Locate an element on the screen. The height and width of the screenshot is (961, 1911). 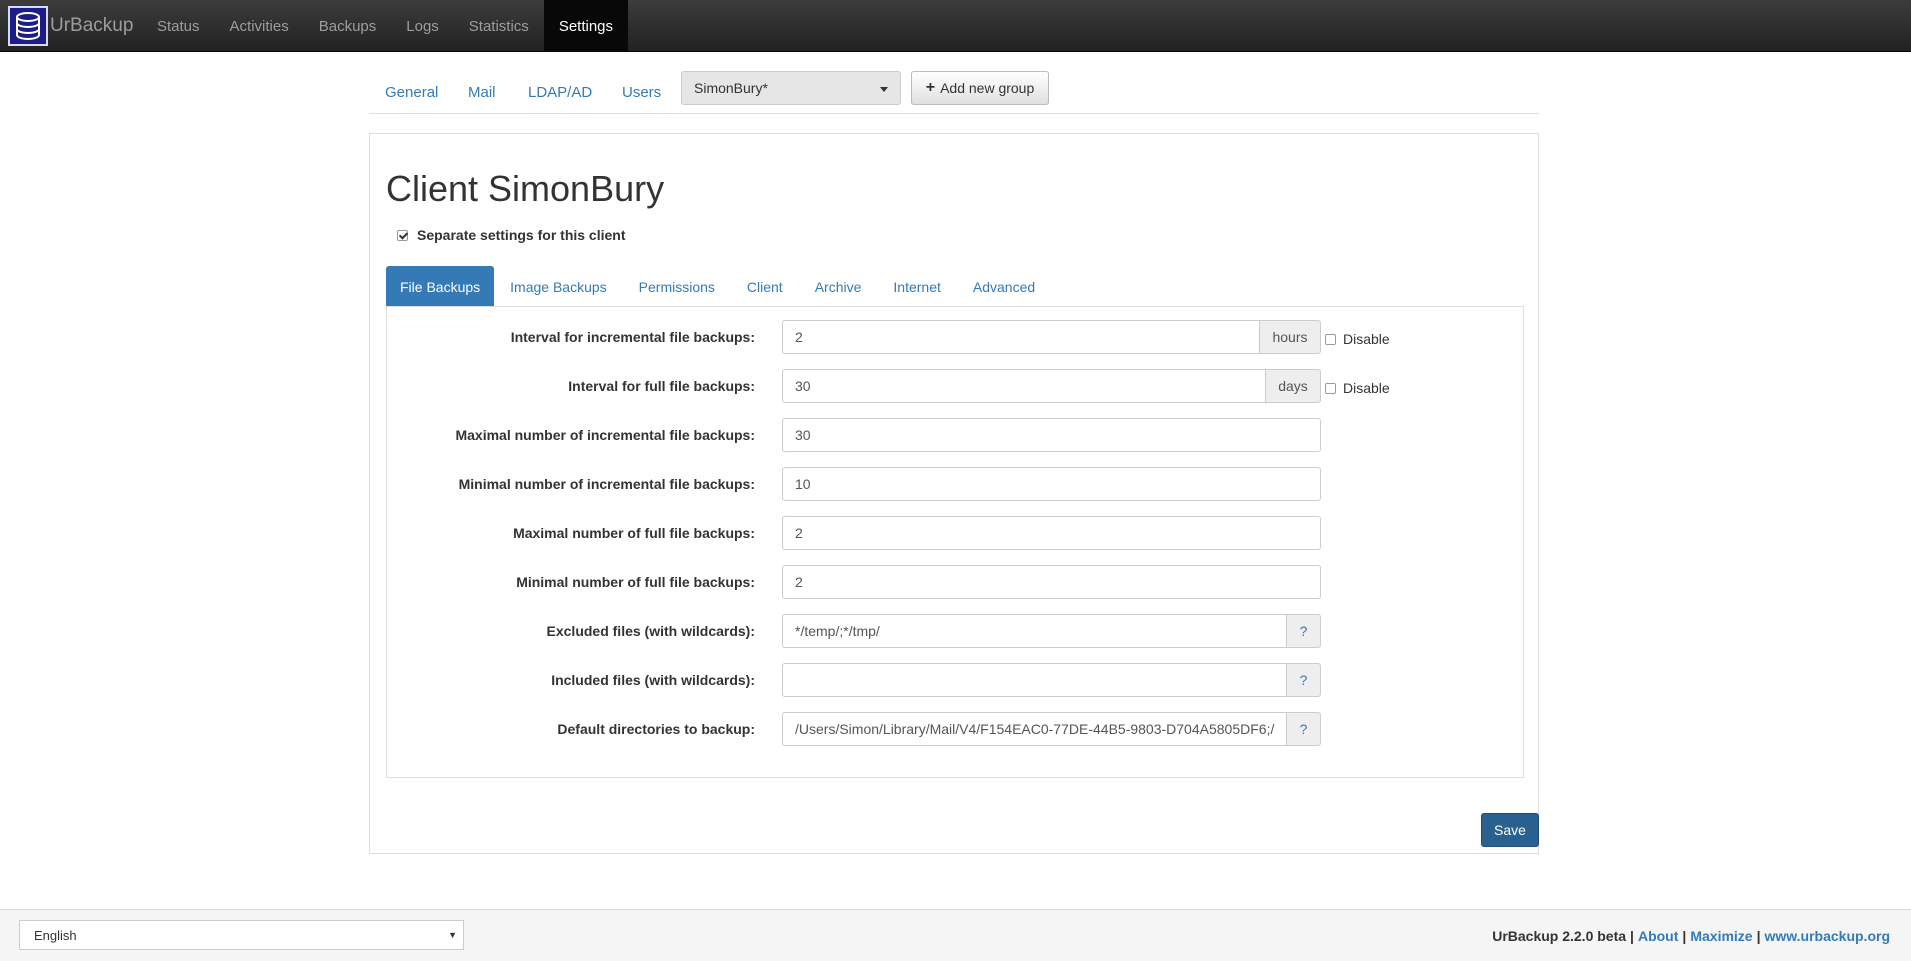
nav-statistics: Statistics is located at coordinates (499, 26).